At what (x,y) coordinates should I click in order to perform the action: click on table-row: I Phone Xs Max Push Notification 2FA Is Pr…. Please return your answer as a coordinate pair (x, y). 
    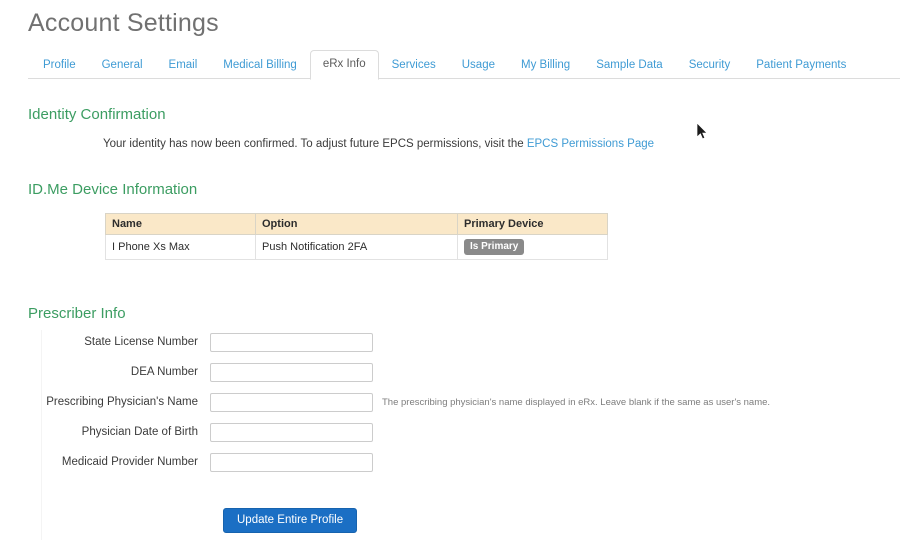
    Looking at the image, I should click on (356, 247).